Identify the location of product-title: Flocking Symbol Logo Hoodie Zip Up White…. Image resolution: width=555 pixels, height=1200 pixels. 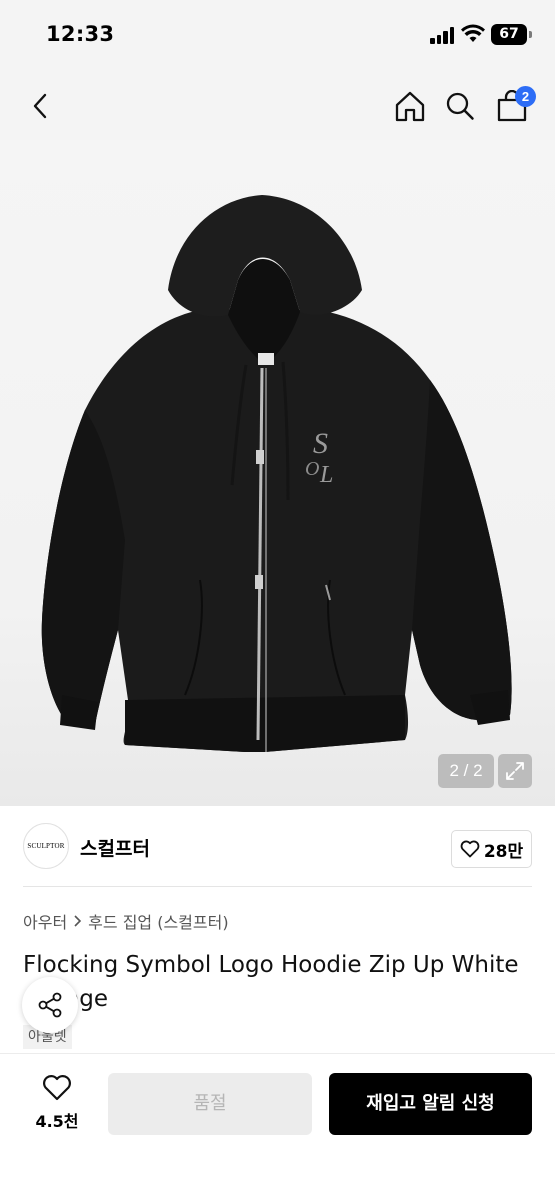
(271, 982).